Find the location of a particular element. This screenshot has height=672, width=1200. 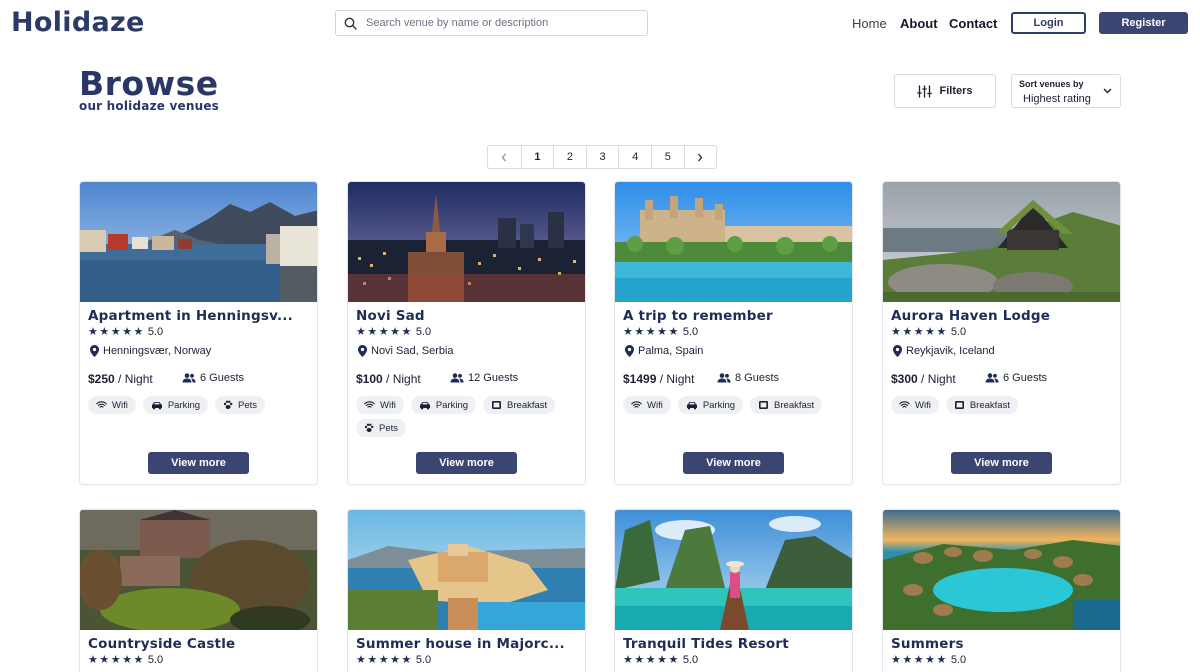

venue-price: $300 / Night is located at coordinates (923, 379).